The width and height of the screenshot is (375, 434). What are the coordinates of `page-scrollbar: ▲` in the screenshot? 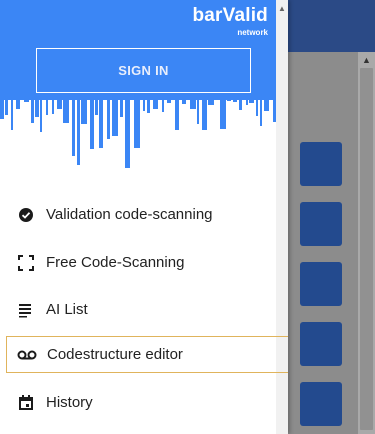 It's located at (366, 243).